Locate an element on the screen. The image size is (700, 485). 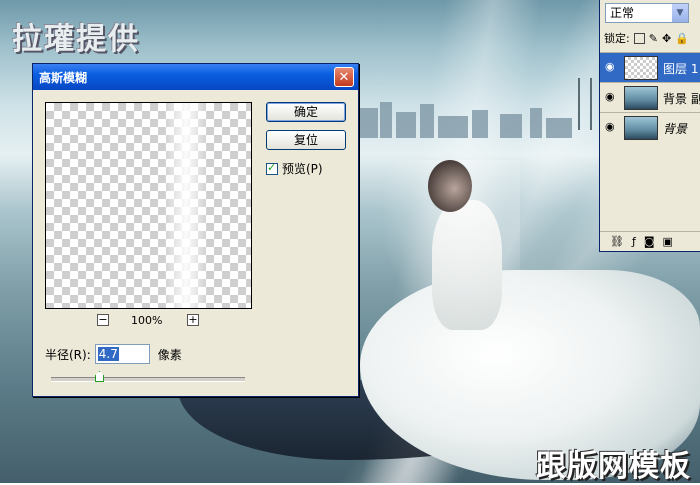
close-button: ✕ is located at coordinates (344, 77).